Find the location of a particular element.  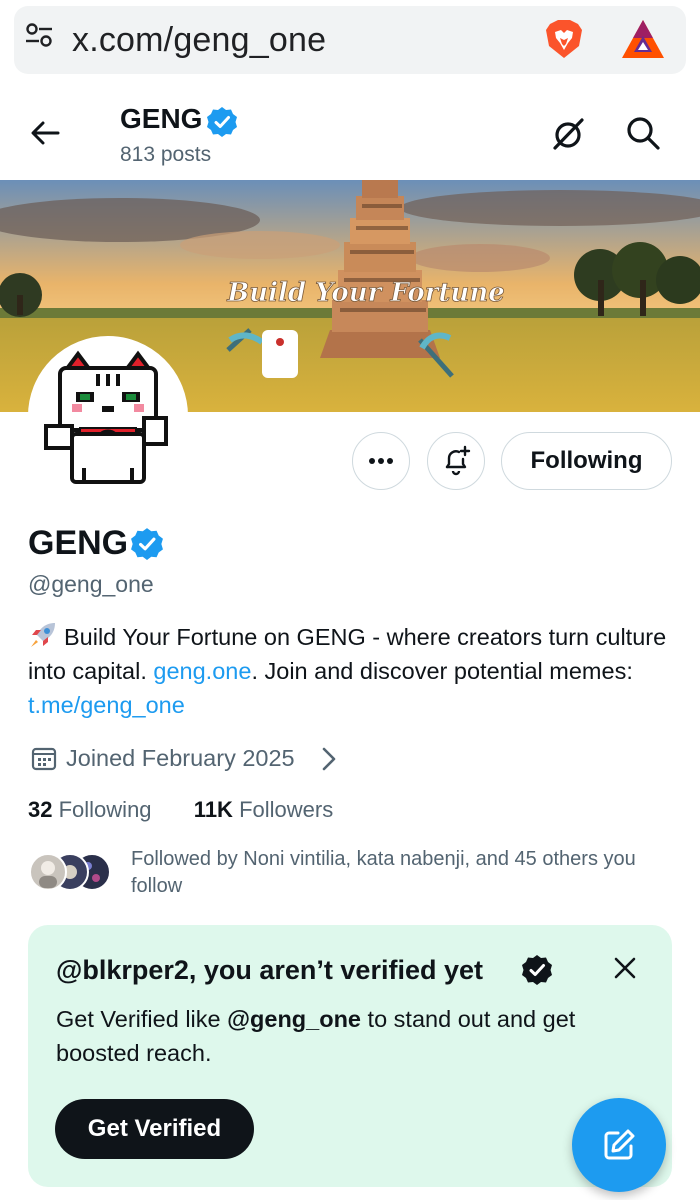

banner-caption: Build Your Fortune is located at coordinates (365, 293).